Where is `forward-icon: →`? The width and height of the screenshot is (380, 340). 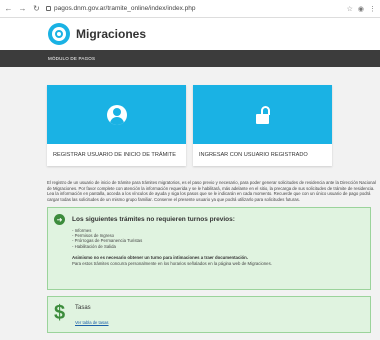 forward-icon: → is located at coordinates (22, 8).